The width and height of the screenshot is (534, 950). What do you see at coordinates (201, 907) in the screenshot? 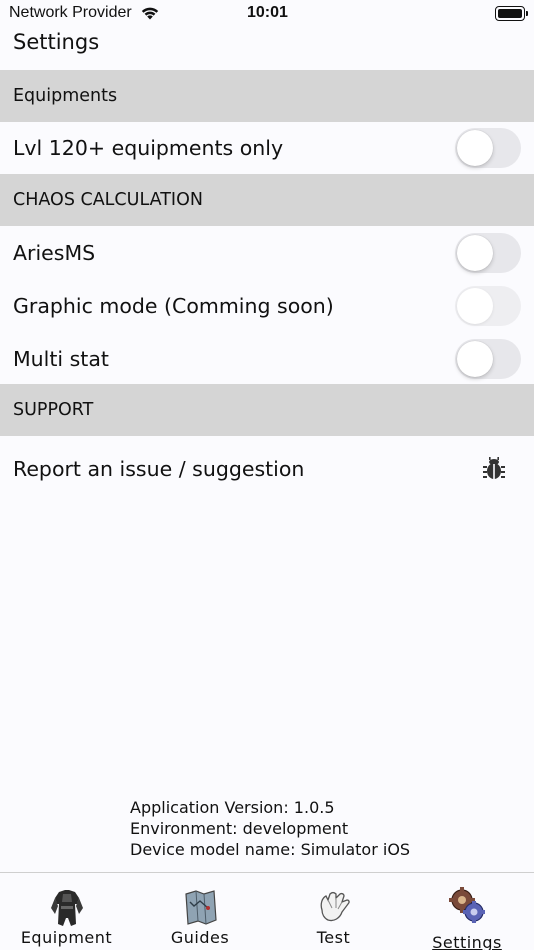
I see `map-scroll-icon` at bounding box center [201, 907].